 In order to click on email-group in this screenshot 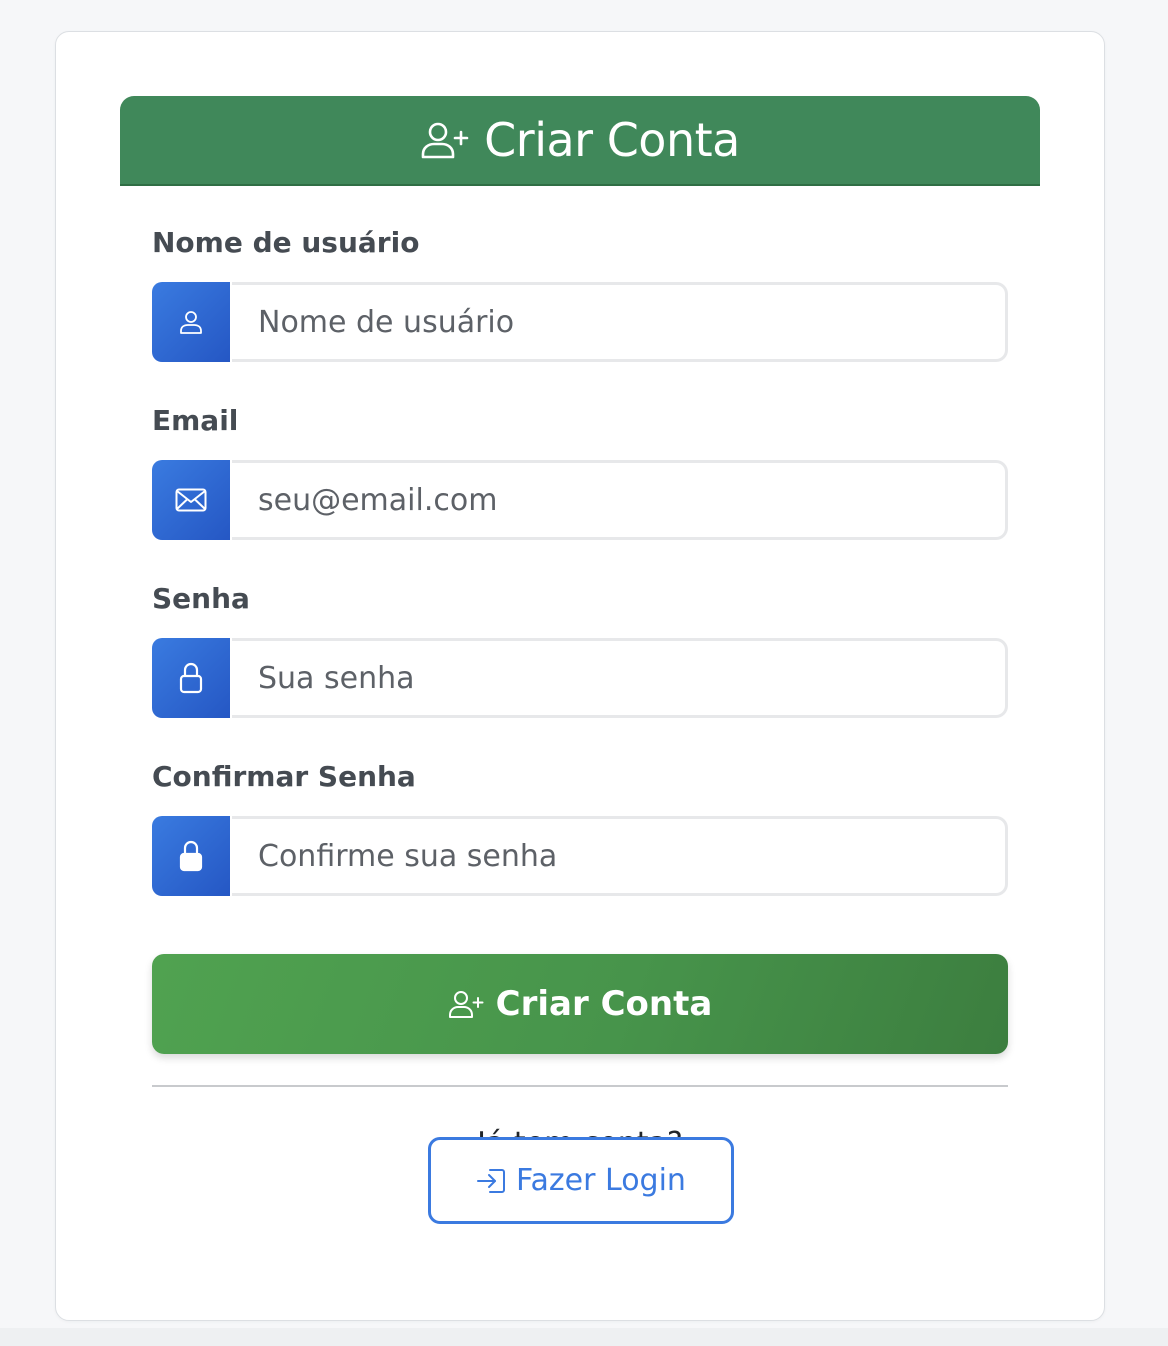, I will do `click(580, 500)`.